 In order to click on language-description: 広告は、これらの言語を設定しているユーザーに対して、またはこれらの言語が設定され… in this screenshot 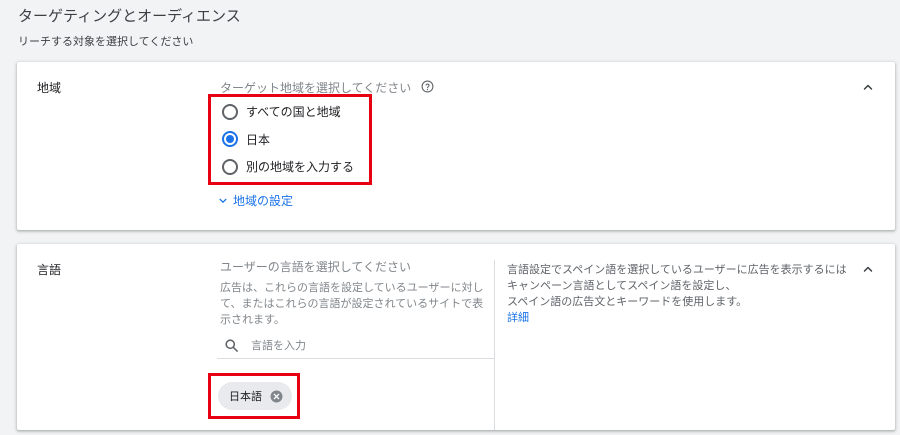, I will do `click(352, 303)`.